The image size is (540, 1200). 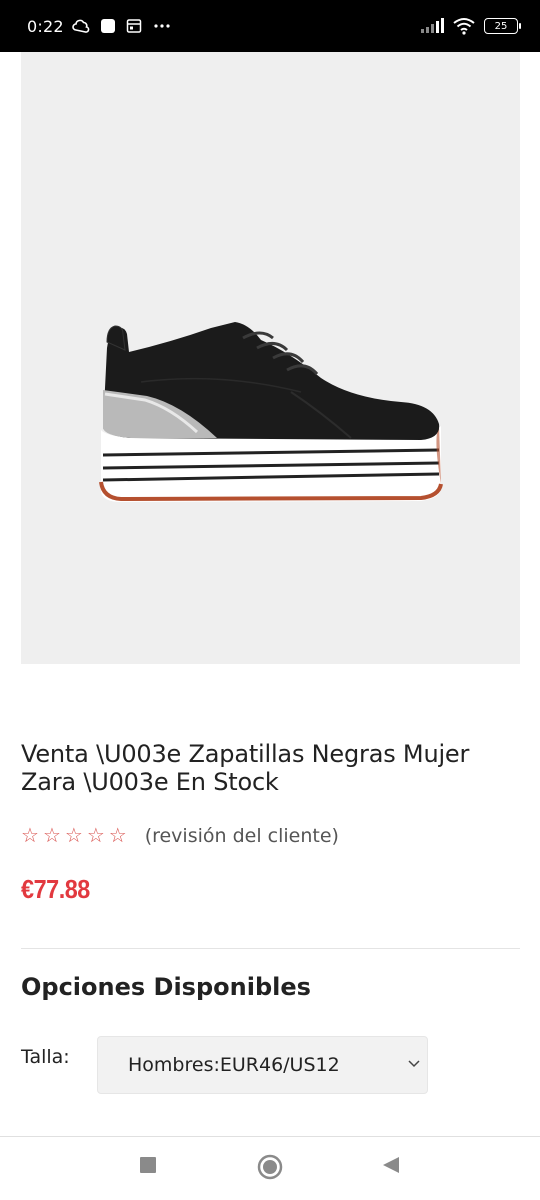 What do you see at coordinates (81, 26) in the screenshot?
I see `cloud-icon` at bounding box center [81, 26].